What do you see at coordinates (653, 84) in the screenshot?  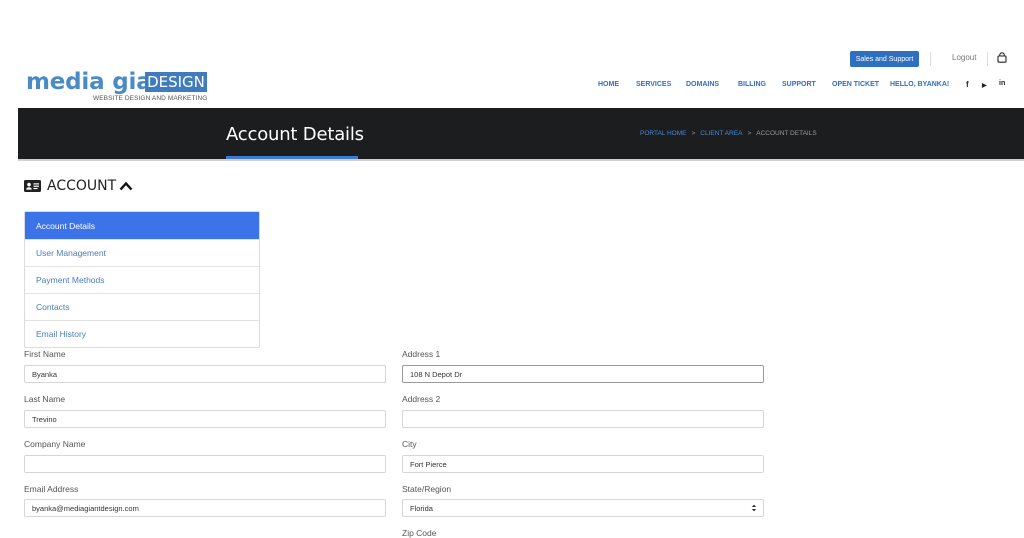 I see `nav-services: SERVICES` at bounding box center [653, 84].